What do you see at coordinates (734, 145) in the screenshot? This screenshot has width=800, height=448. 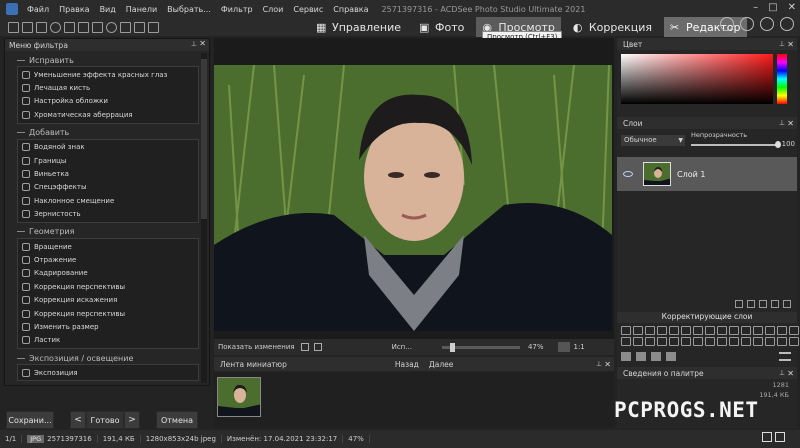 I see `opacity-slider` at bounding box center [734, 145].